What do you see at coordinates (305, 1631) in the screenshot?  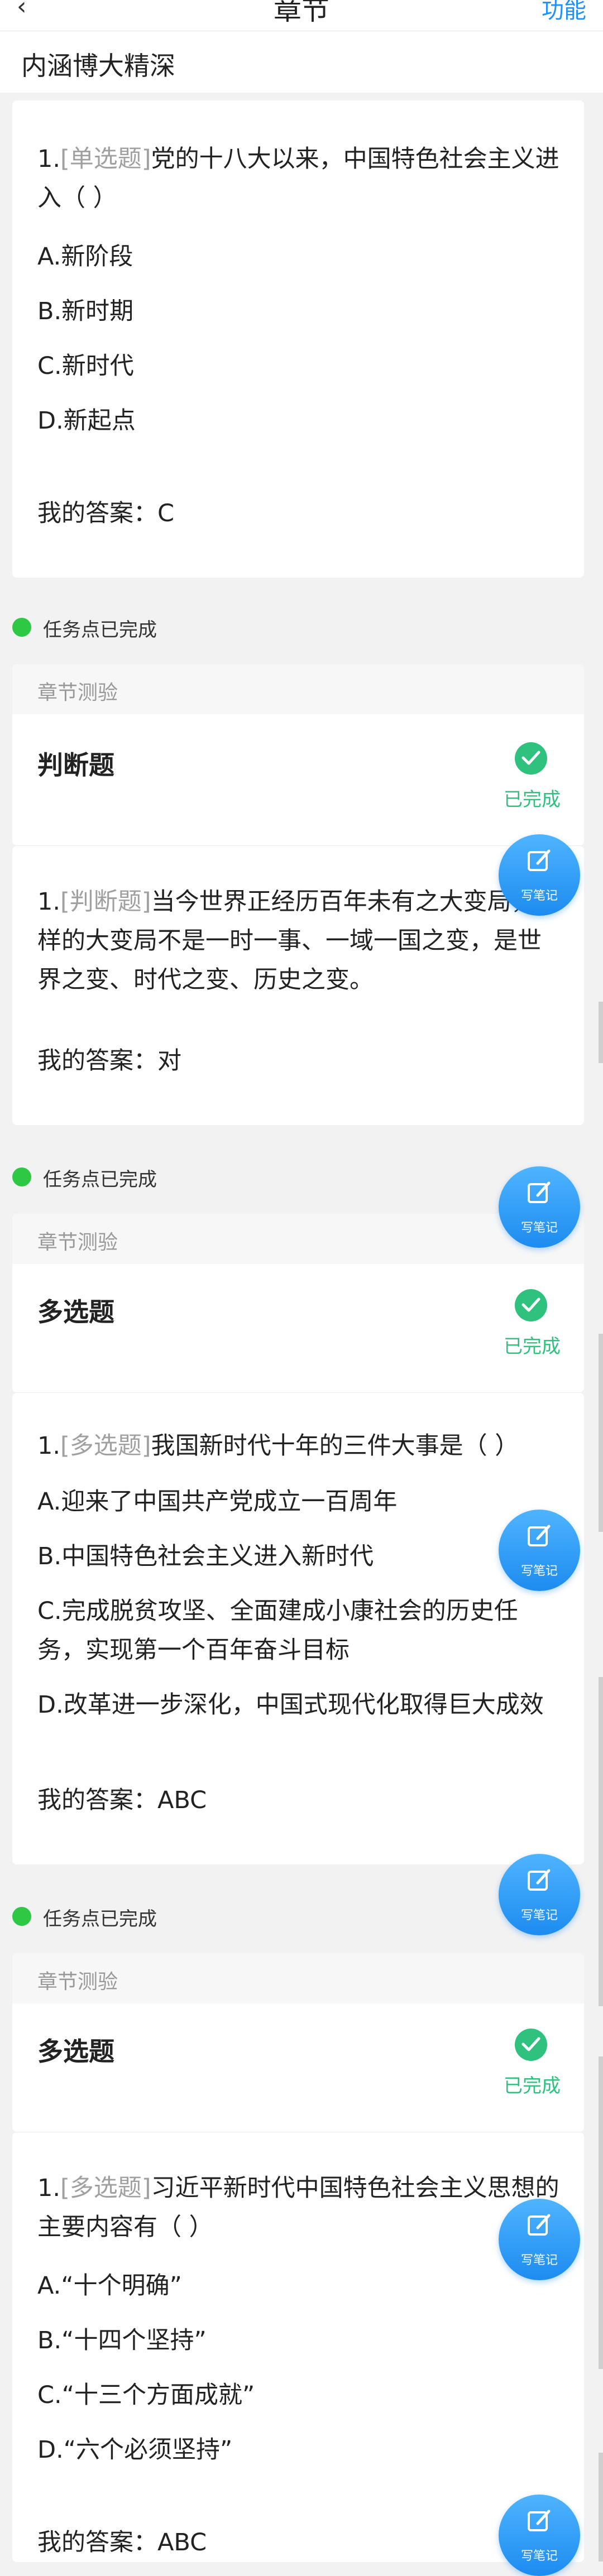 I see `option-c: C.完成脱贫攻坚、全面建成小康社会的历史任 务，实现第一个百年奋斗目标` at bounding box center [305, 1631].